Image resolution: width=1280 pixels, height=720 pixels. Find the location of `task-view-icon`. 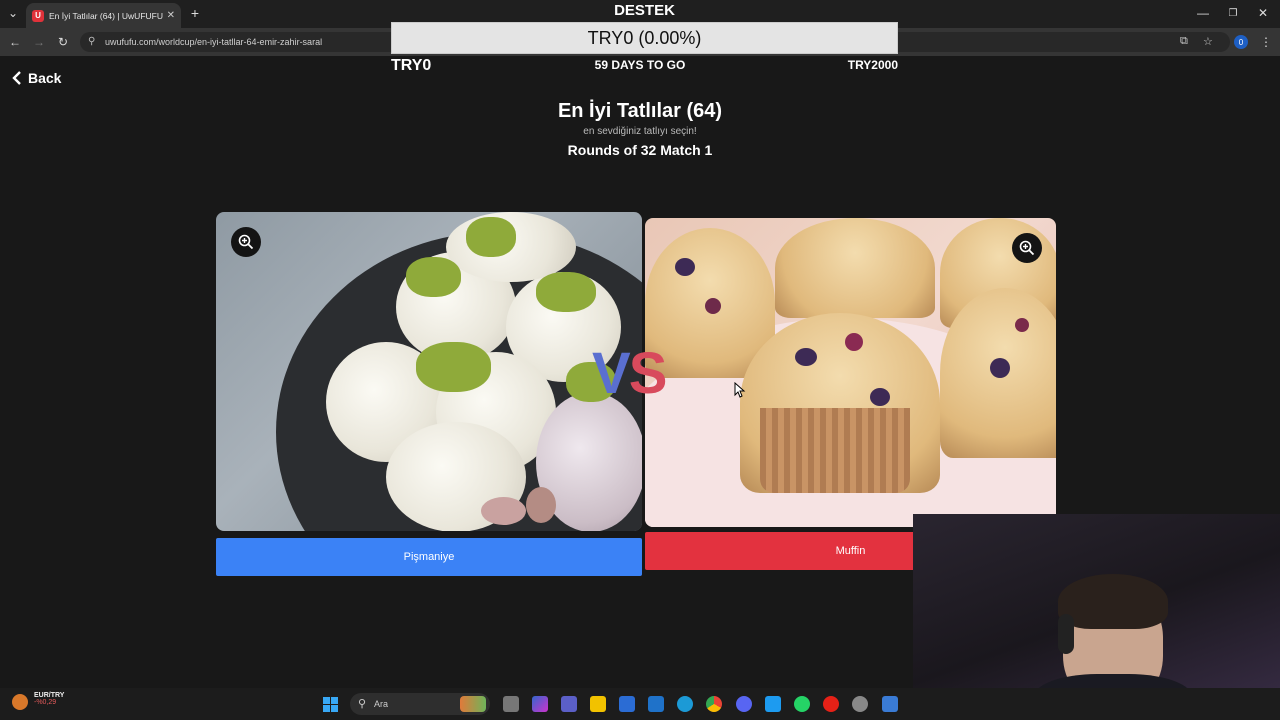

task-view-icon is located at coordinates (511, 704).